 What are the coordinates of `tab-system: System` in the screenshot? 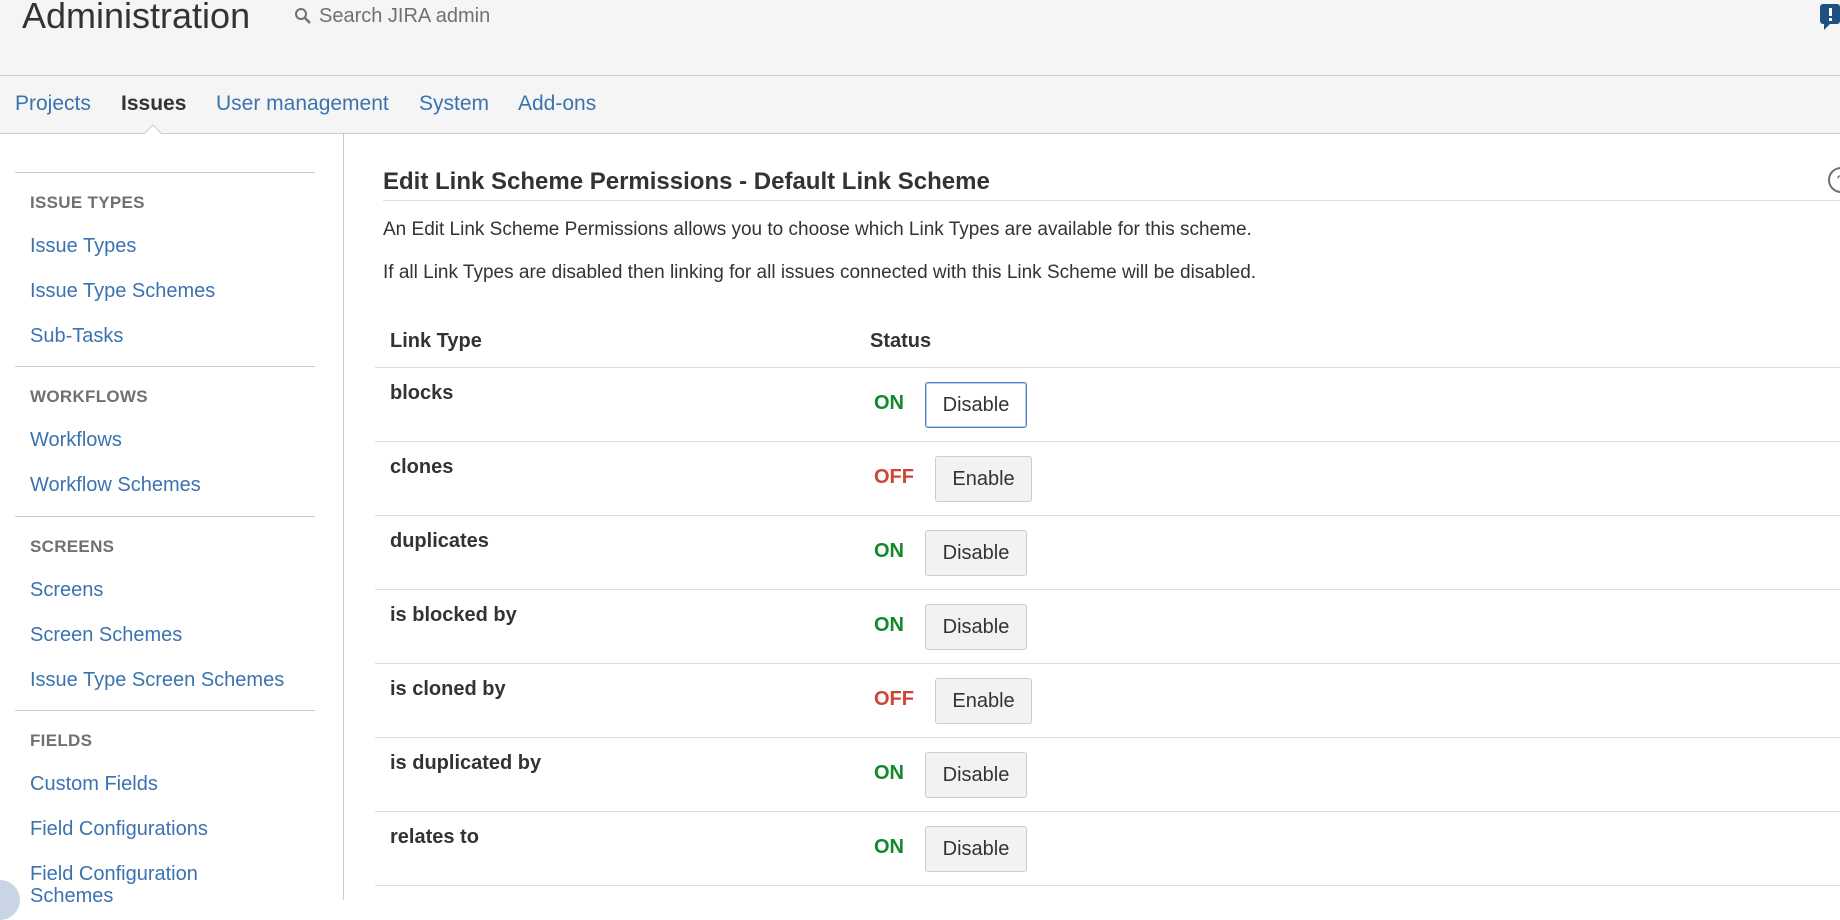 It's located at (454, 104).